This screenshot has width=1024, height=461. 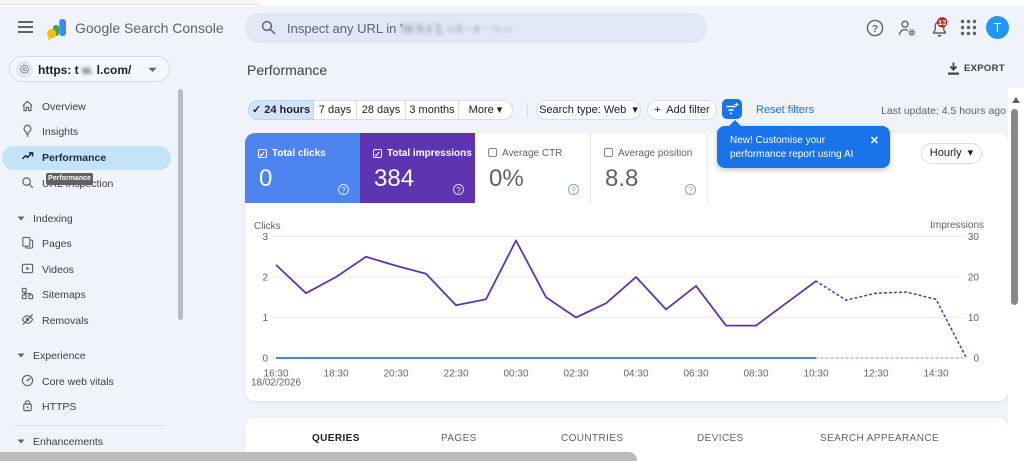 What do you see at coordinates (265, 278) in the screenshot?
I see `svg-text: 2` at bounding box center [265, 278].